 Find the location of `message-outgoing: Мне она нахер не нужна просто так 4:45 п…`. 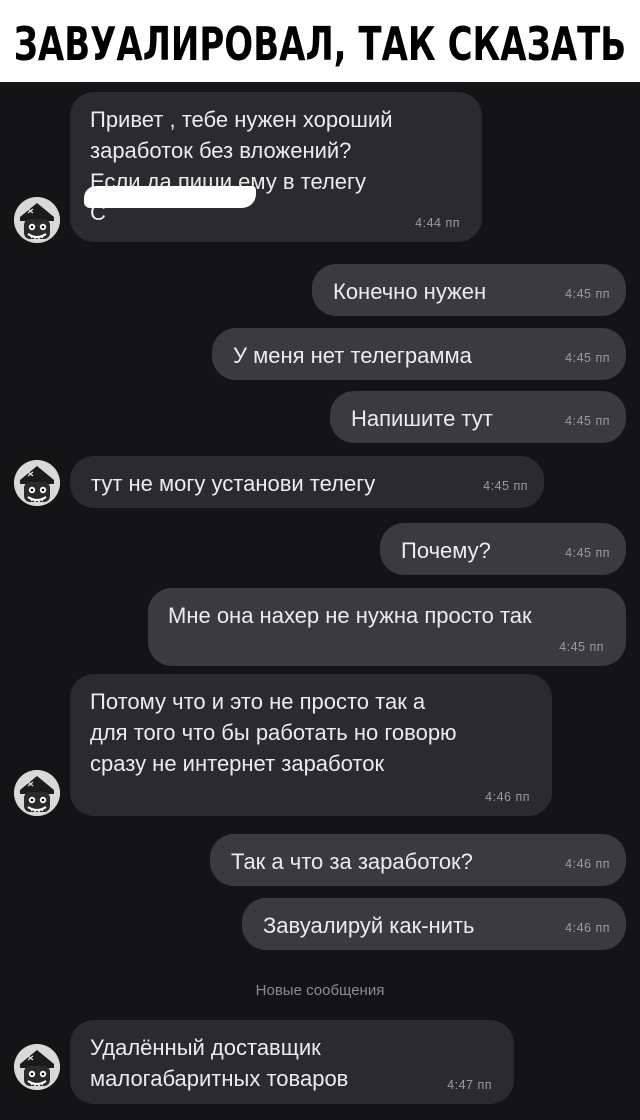

message-outgoing: Мне она нахер не нужна просто так 4:45 п… is located at coordinates (387, 627).